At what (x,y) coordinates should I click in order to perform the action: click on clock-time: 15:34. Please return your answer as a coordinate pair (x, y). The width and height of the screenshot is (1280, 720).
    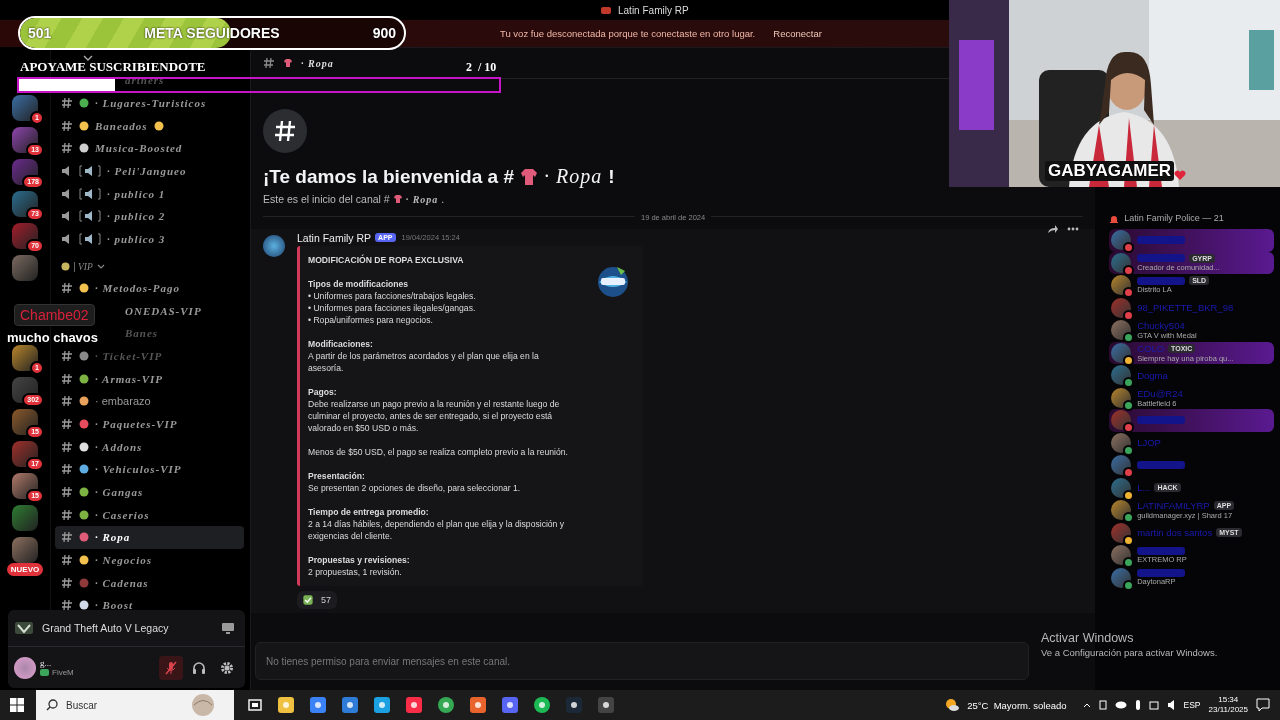
    Looking at the image, I should click on (1228, 700).